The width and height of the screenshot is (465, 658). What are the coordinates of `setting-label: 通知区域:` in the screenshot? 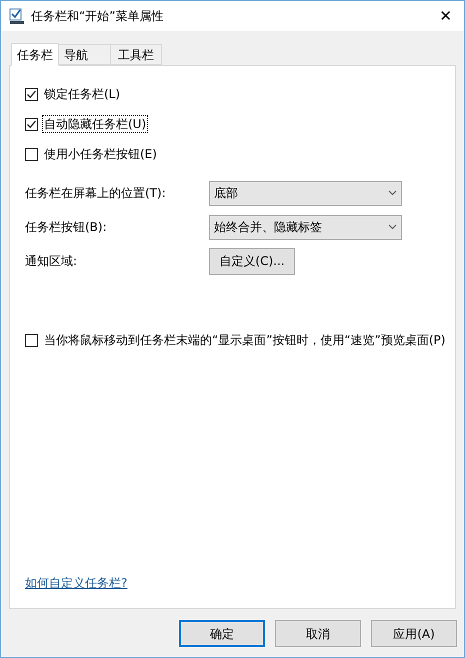 It's located at (51, 261).